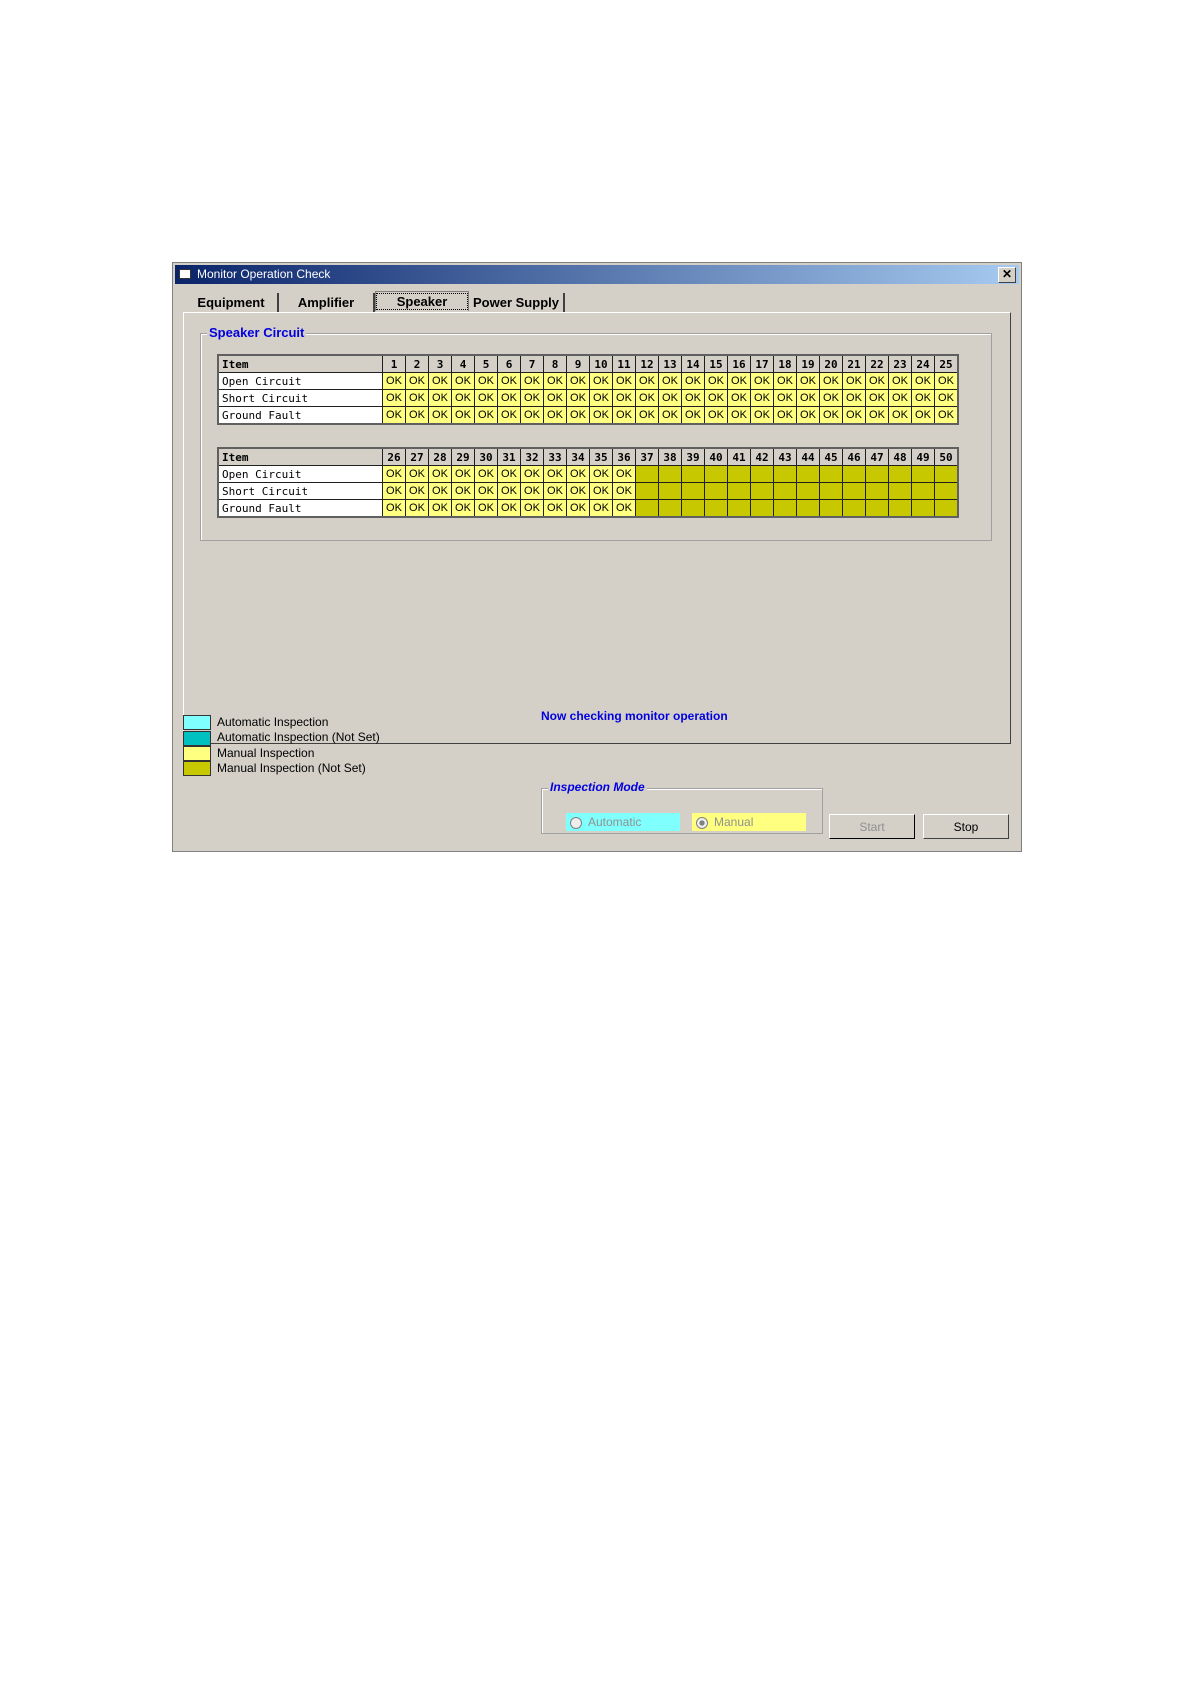 Image resolution: width=1191 pixels, height=1684 pixels. What do you see at coordinates (597, 787) in the screenshot?
I see `inspection-mode-title: Inspection Mode` at bounding box center [597, 787].